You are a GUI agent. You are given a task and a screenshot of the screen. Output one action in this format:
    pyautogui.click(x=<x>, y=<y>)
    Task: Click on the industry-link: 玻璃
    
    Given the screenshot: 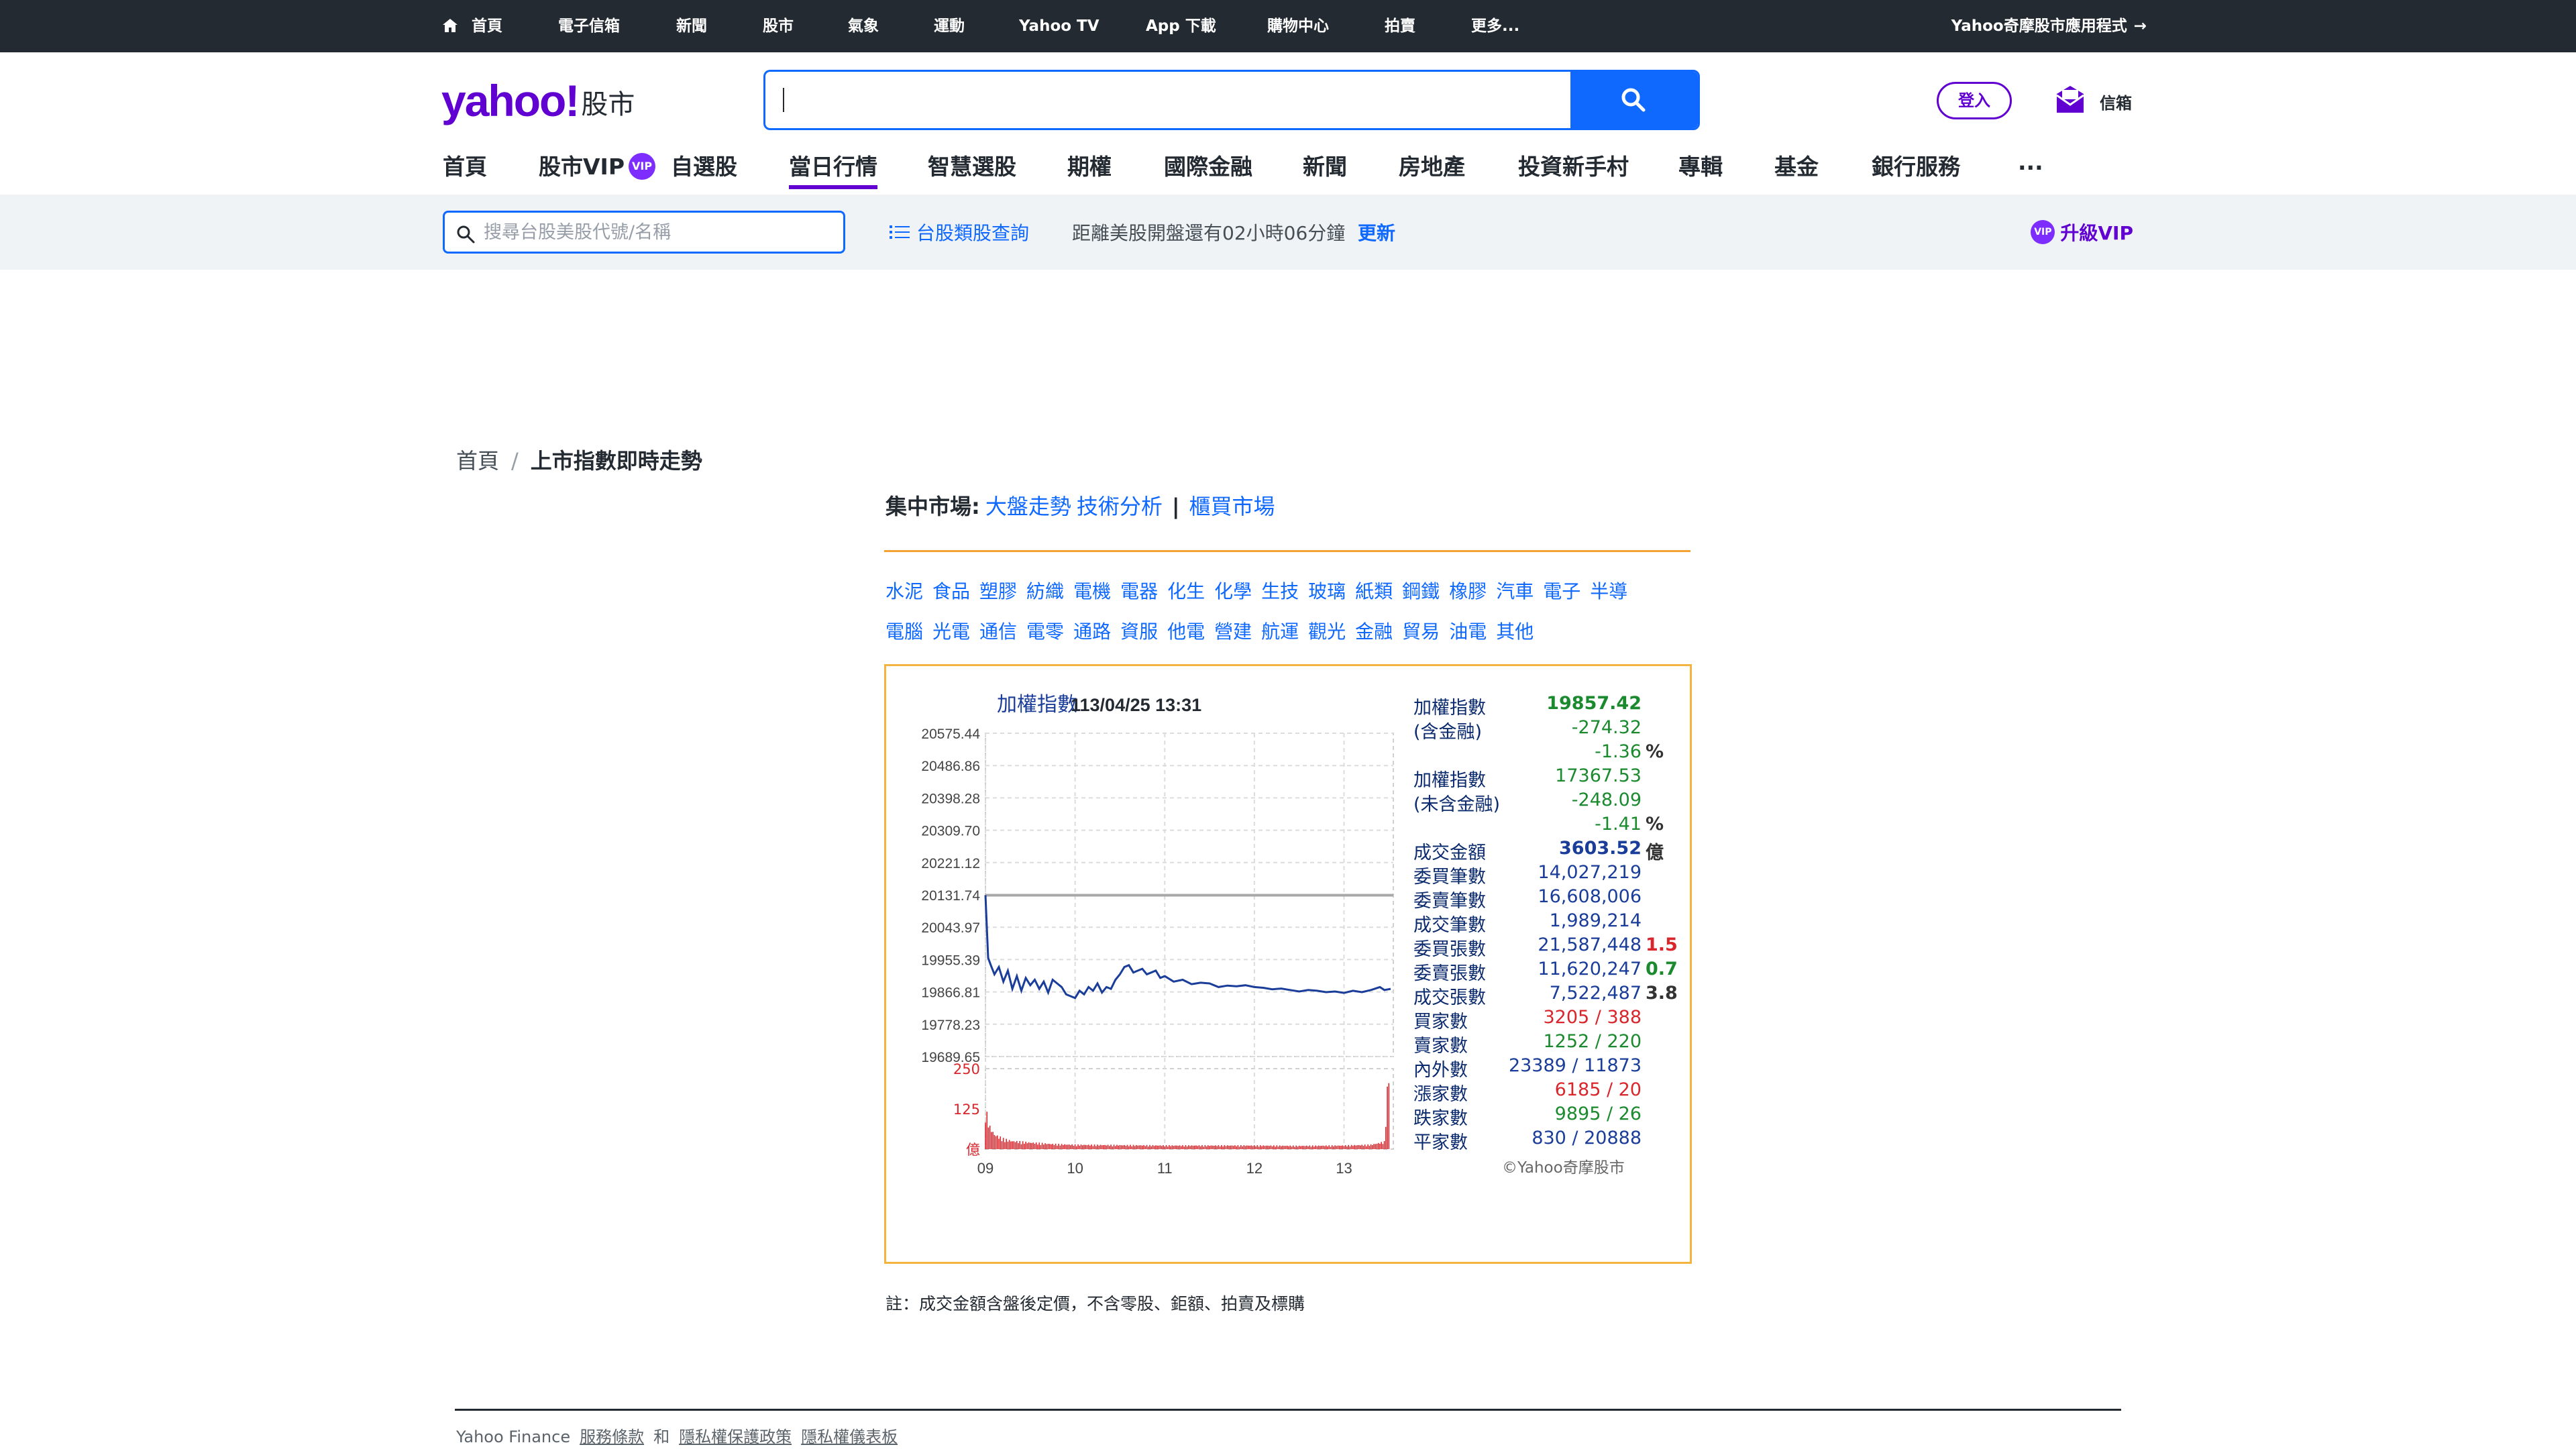 What is the action you would take?
    pyautogui.click(x=1327, y=590)
    